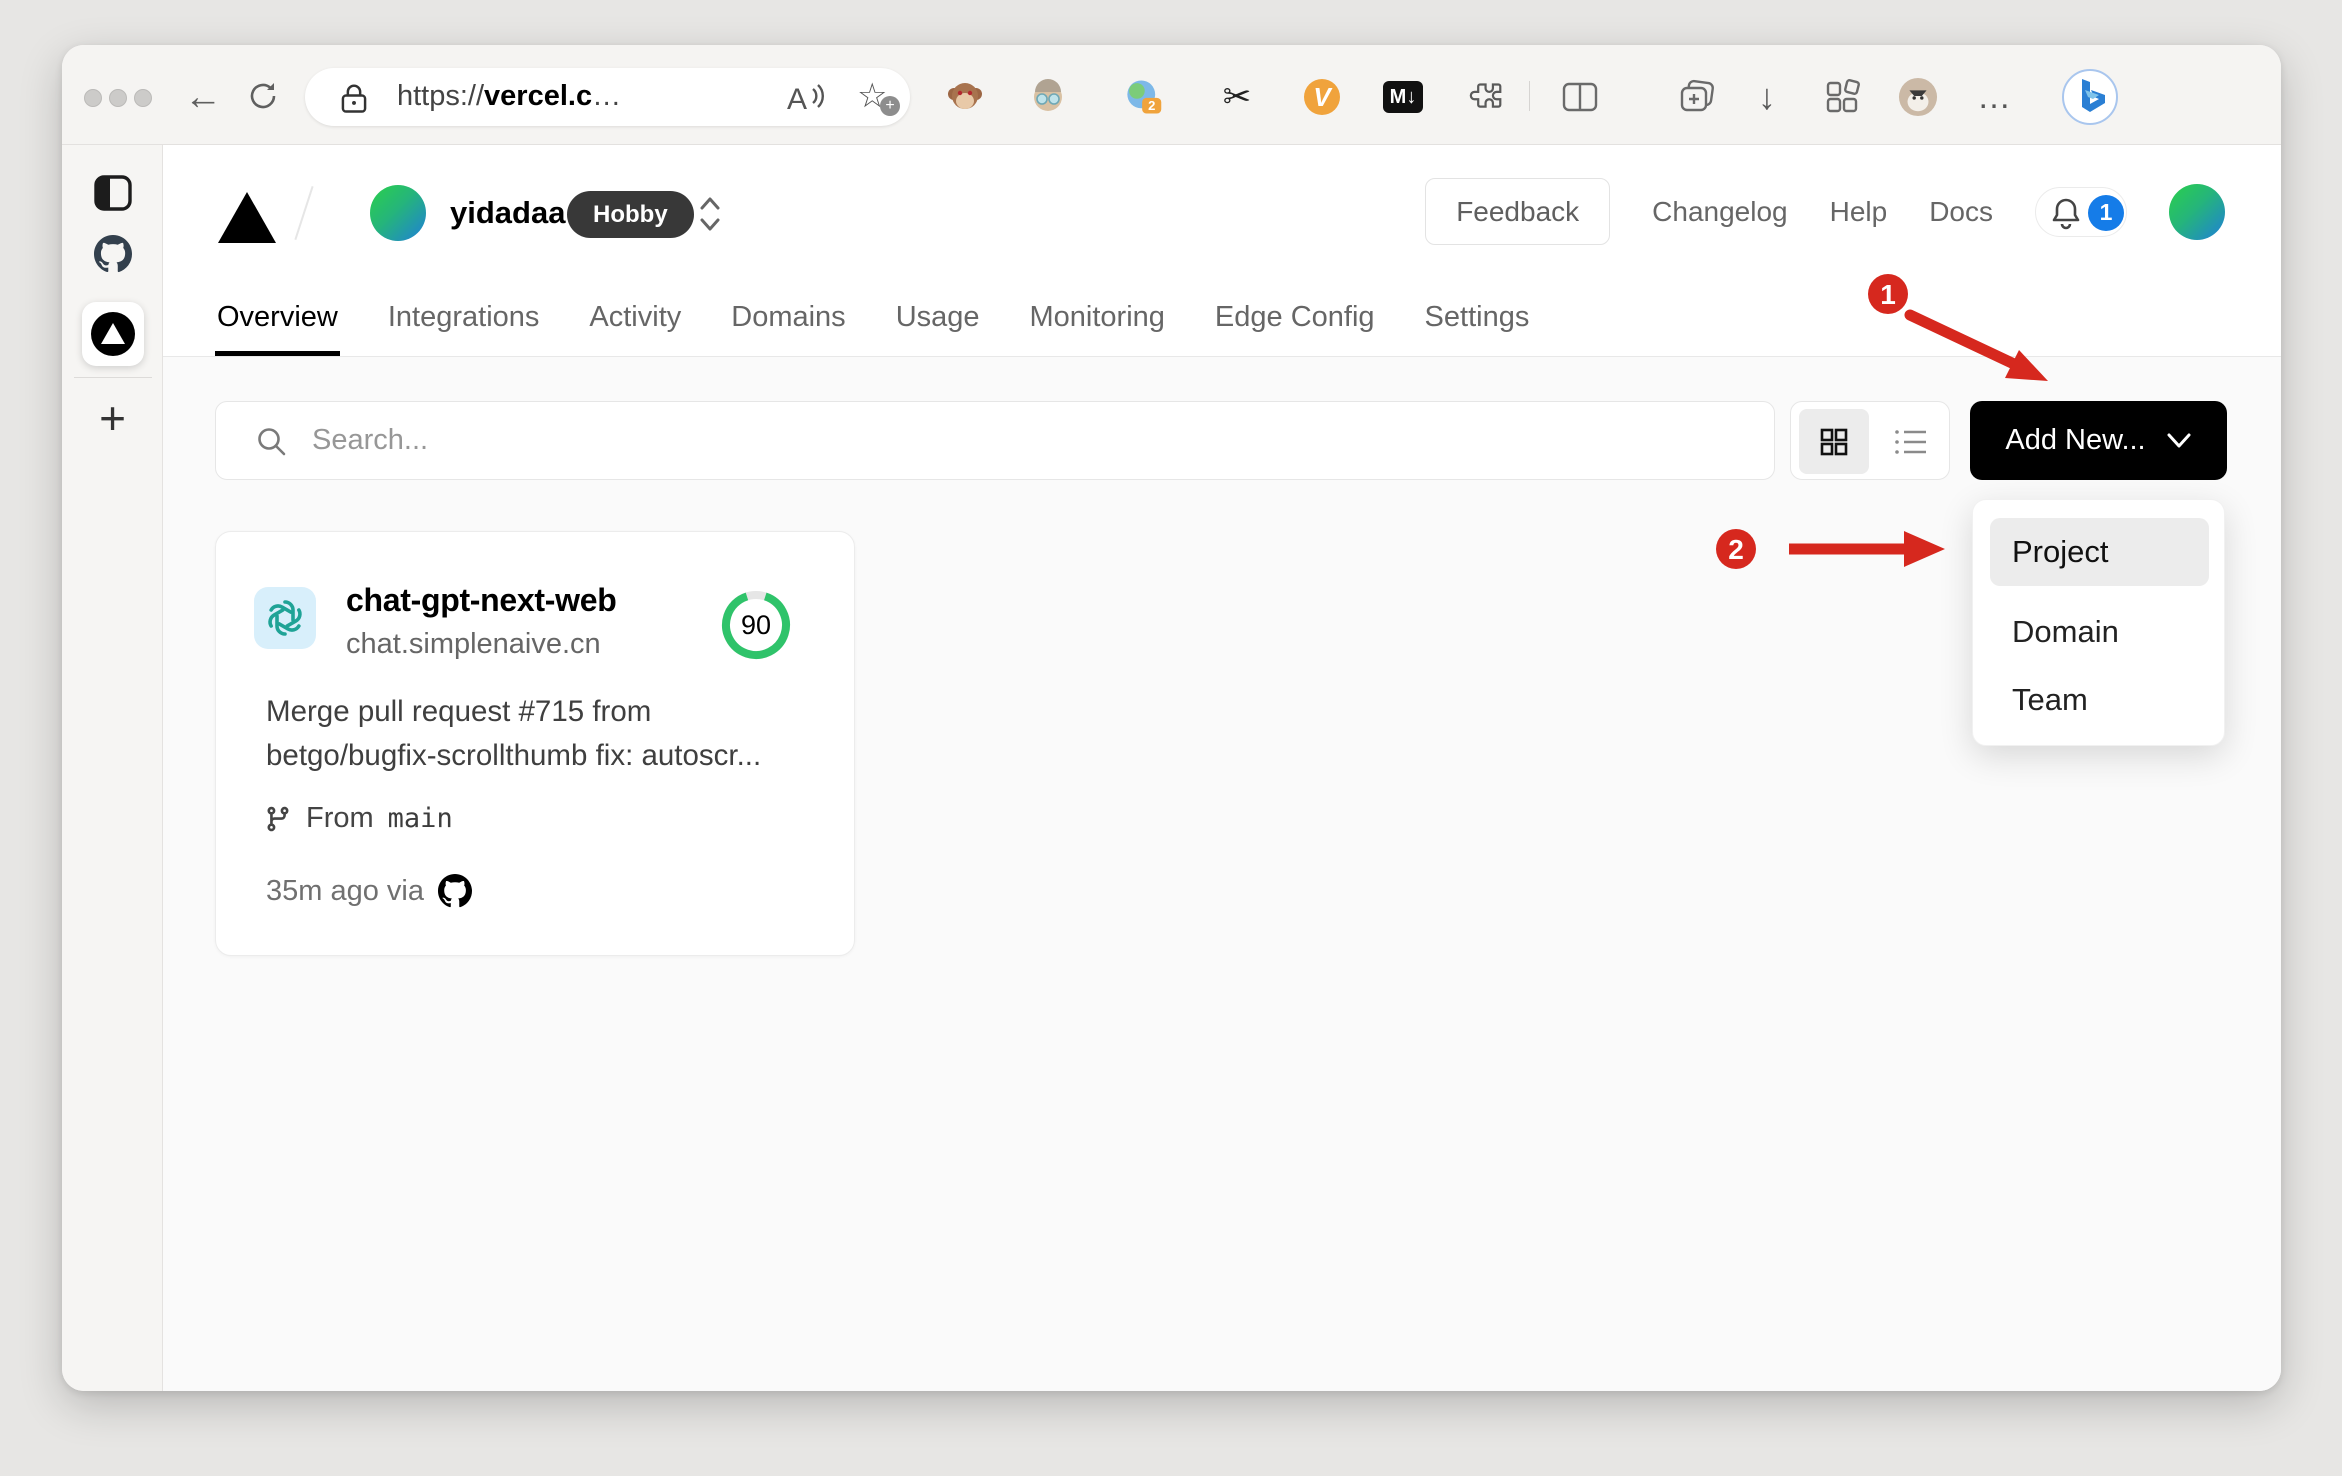  I want to click on score-ring: 90, so click(756, 625).